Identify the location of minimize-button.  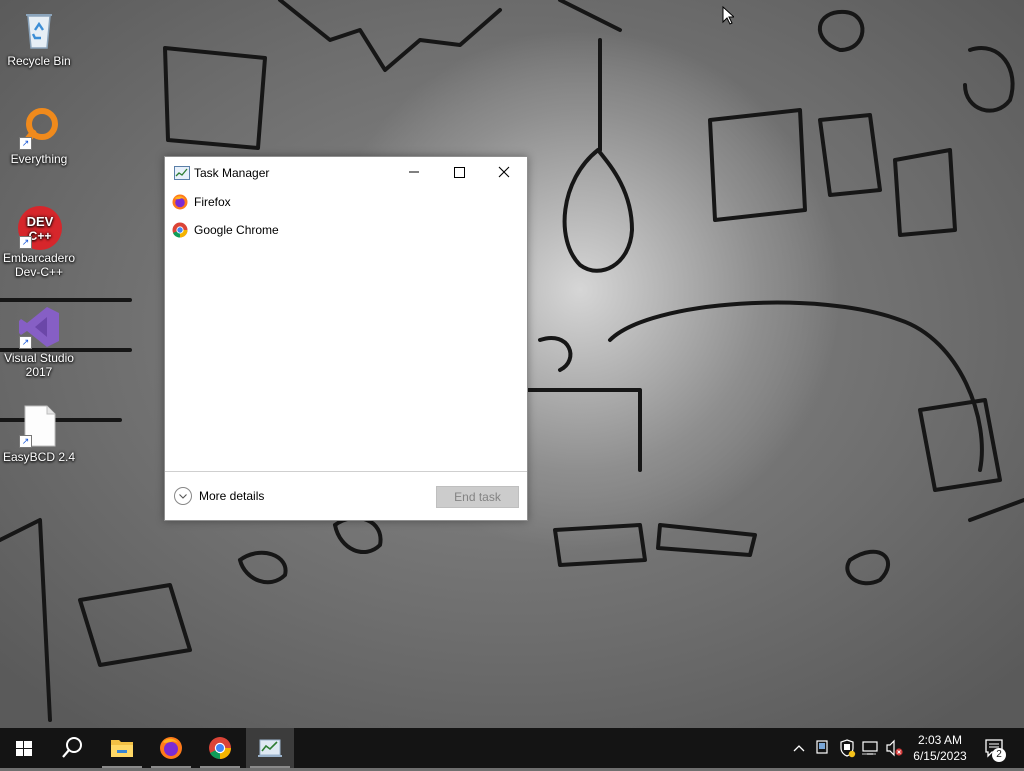
(413, 172).